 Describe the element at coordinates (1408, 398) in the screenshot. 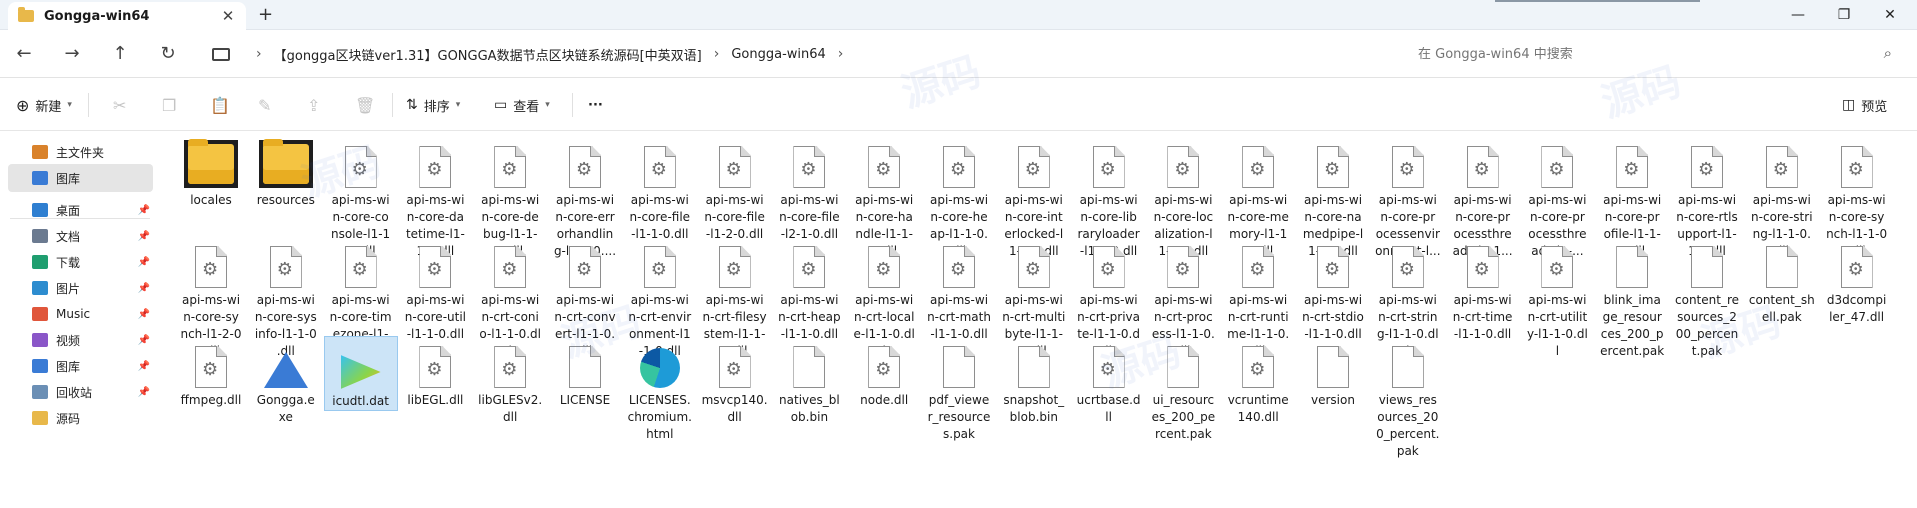

I see `file-item: views_res ources_20 0_percent. pak` at that location.